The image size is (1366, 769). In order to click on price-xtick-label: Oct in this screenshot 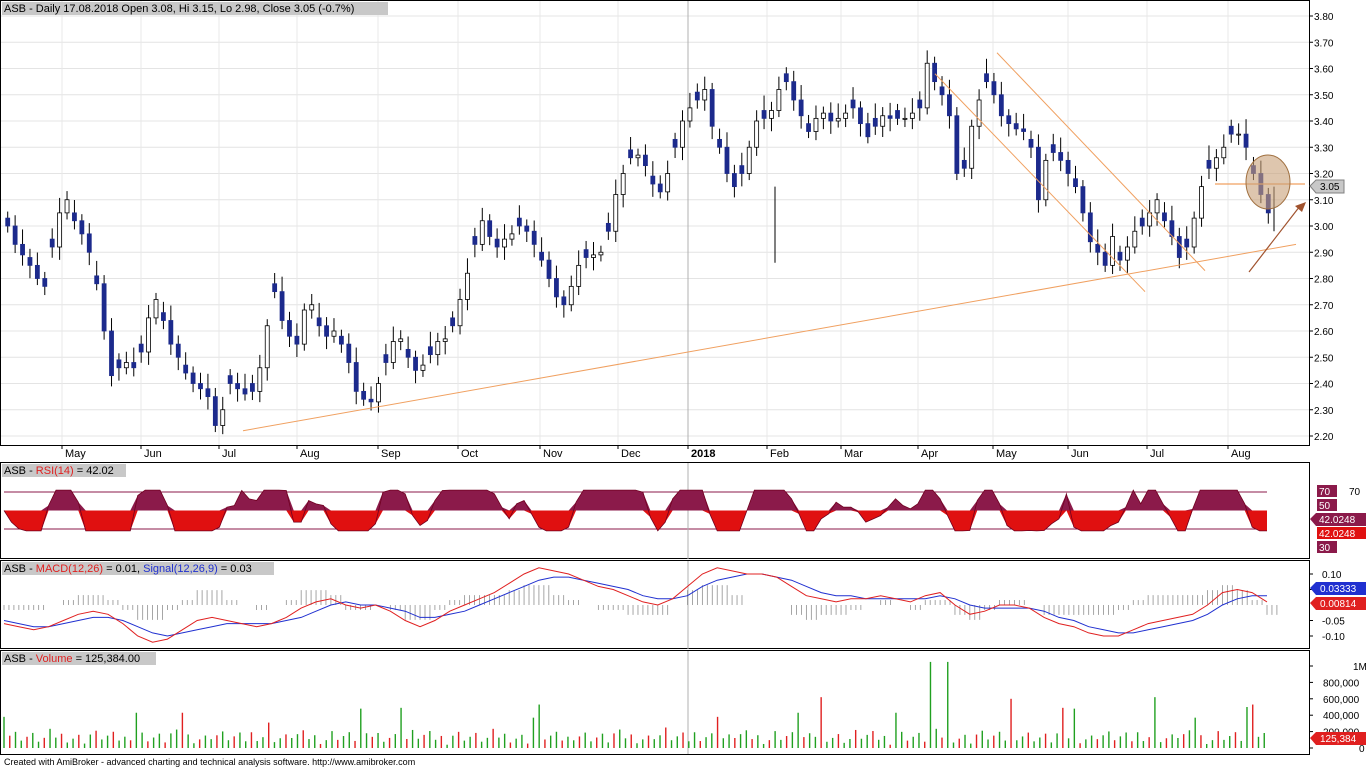, I will do `click(469, 454)`.